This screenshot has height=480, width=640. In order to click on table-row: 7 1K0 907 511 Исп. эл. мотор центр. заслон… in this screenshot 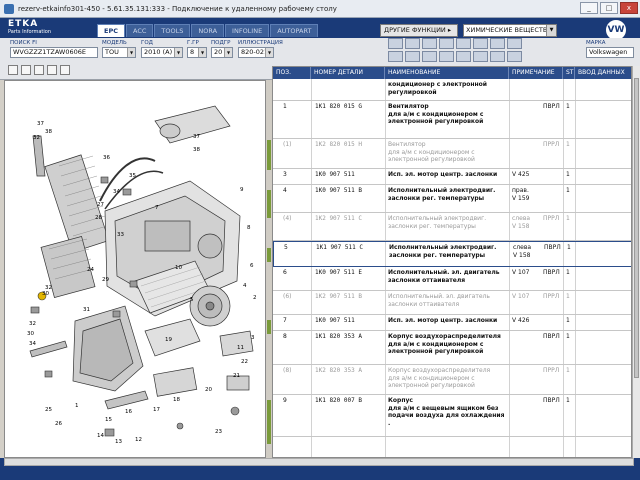, I will do `click(452, 323)`.